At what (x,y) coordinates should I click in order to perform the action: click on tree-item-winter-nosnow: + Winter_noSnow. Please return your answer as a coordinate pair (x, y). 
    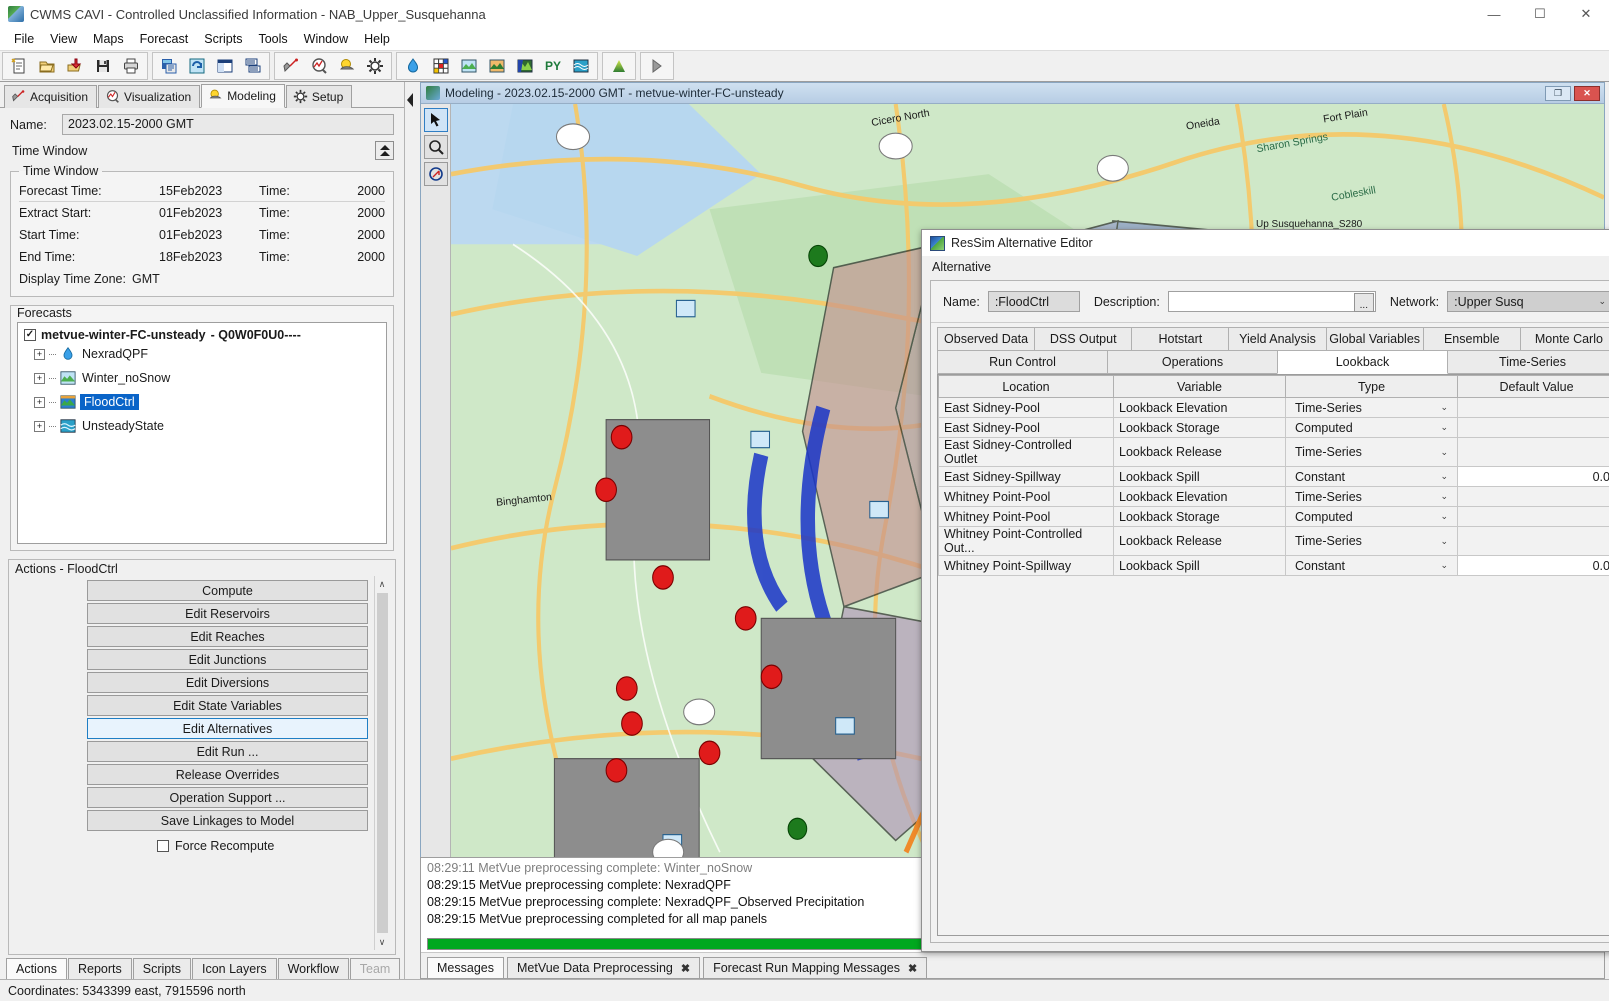
    Looking at the image, I should click on (207, 378).